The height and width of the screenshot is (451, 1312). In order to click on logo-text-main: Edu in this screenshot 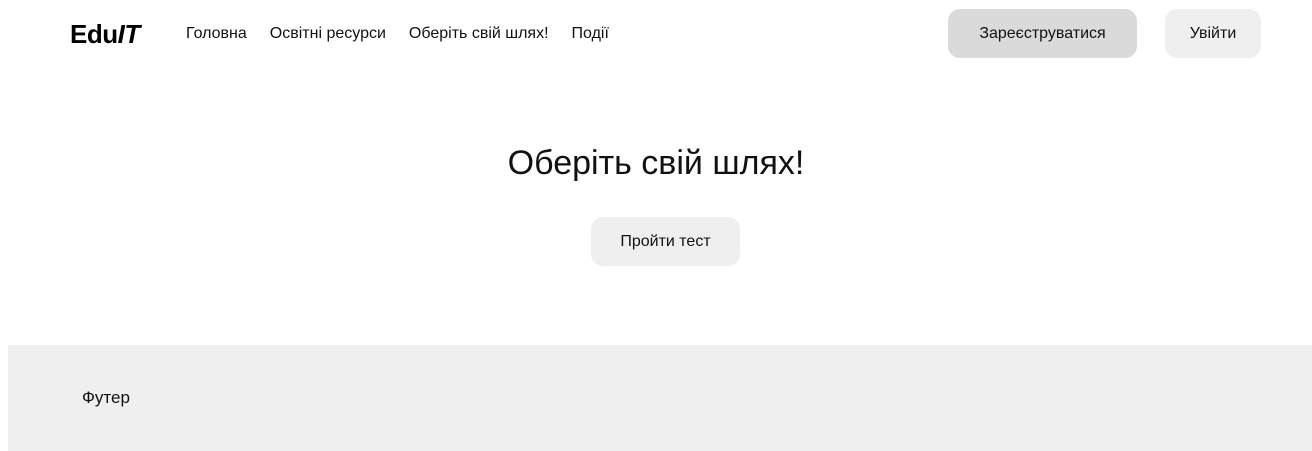, I will do `click(94, 34)`.